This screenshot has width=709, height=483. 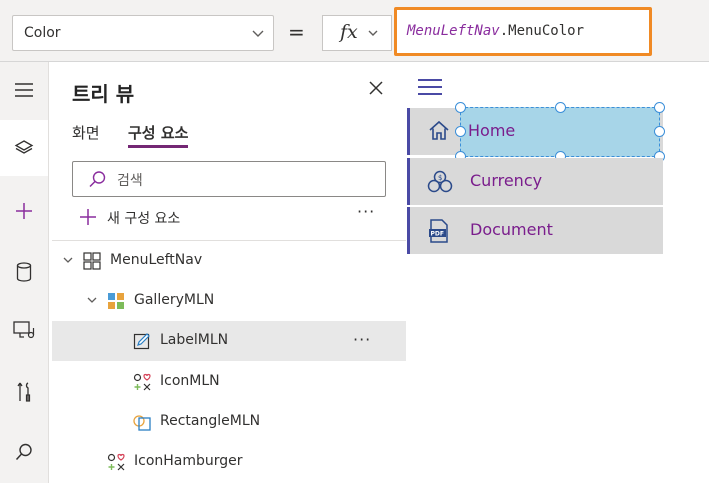 I want to click on formula-input: MenuLeftNav.MenuColor, so click(x=523, y=31).